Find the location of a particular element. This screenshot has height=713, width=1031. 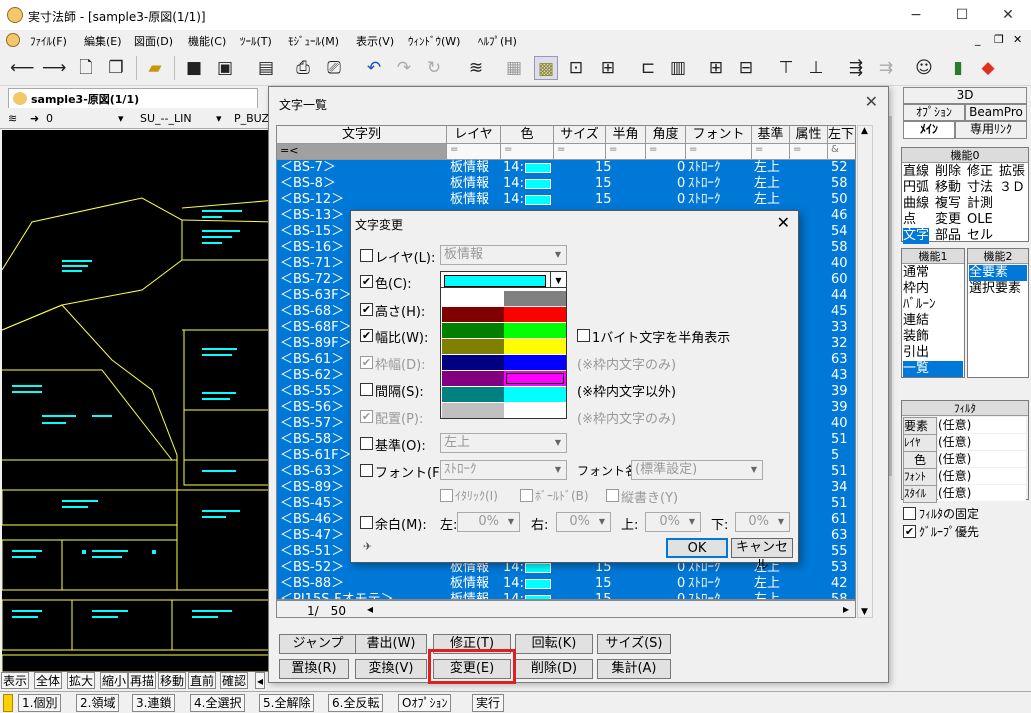

ok-button: OK is located at coordinates (697, 548).